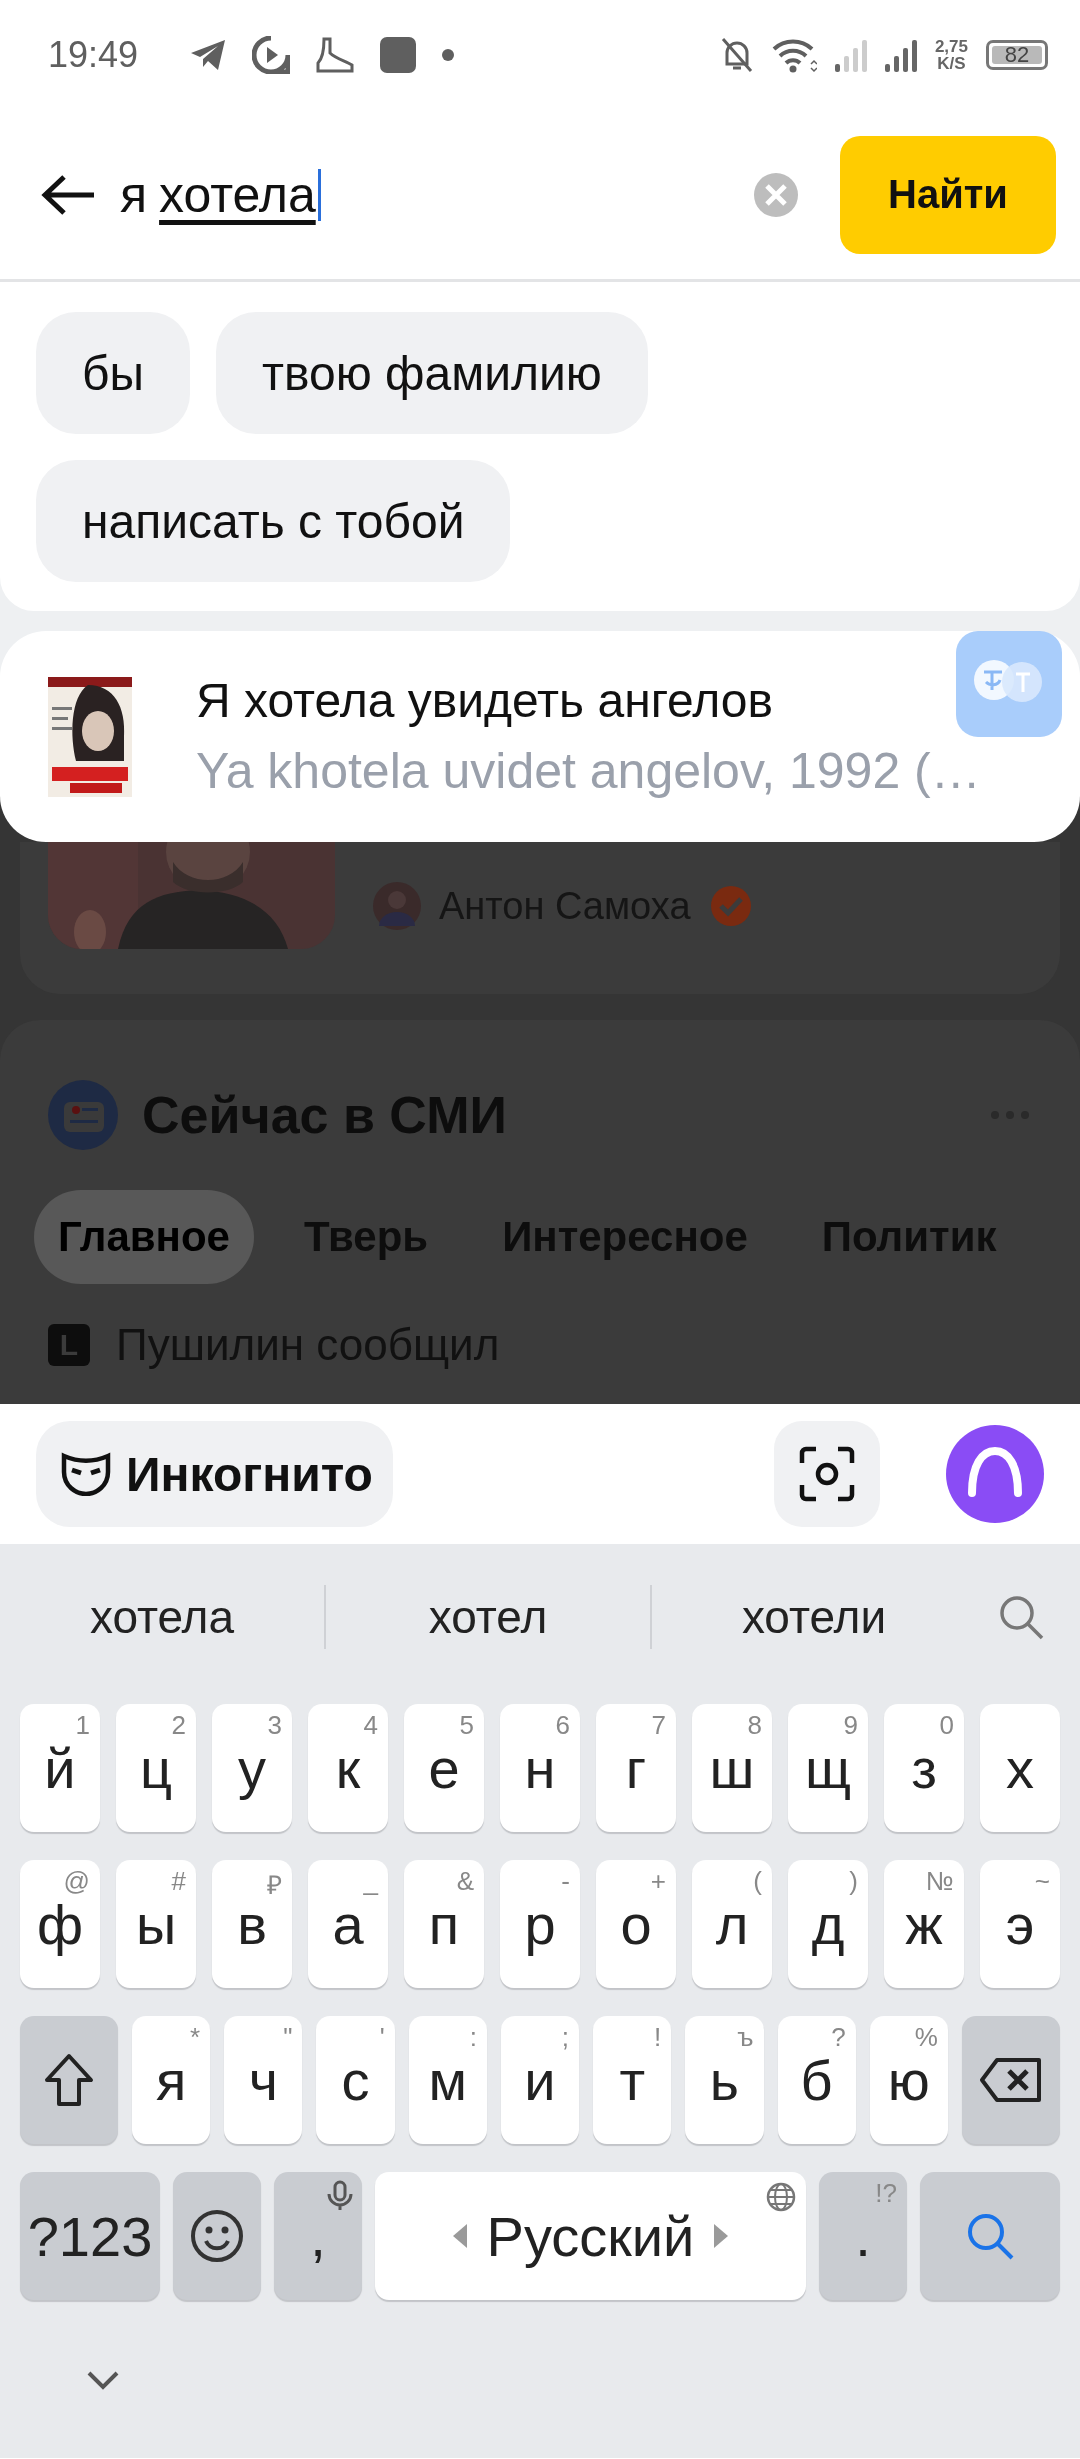 Image resolution: width=1080 pixels, height=2459 pixels. Describe the element at coordinates (171, 2080) in the screenshot. I see `key: * я` at that location.